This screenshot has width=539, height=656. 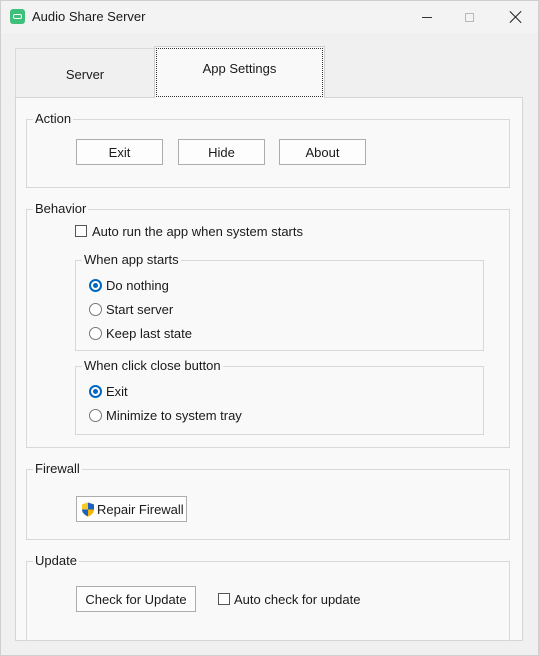 What do you see at coordinates (61, 209) in the screenshot?
I see `behavior-group-title: Behavior` at bounding box center [61, 209].